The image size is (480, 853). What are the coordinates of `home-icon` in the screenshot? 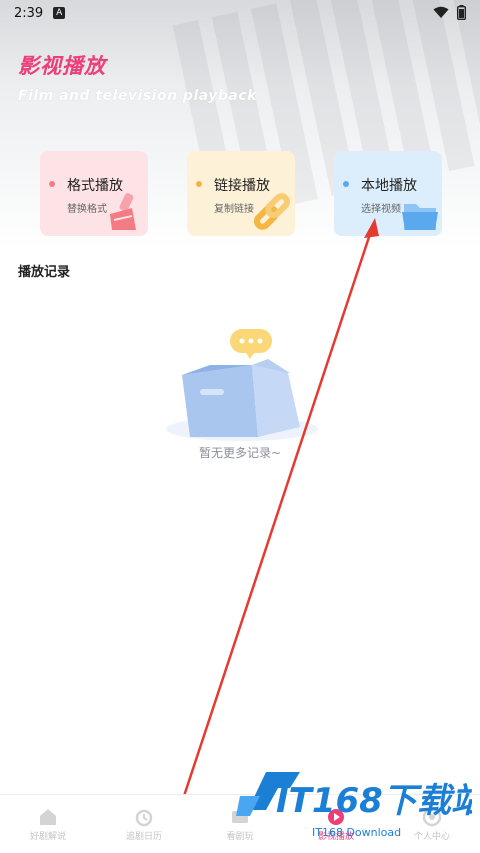 It's located at (48, 816).